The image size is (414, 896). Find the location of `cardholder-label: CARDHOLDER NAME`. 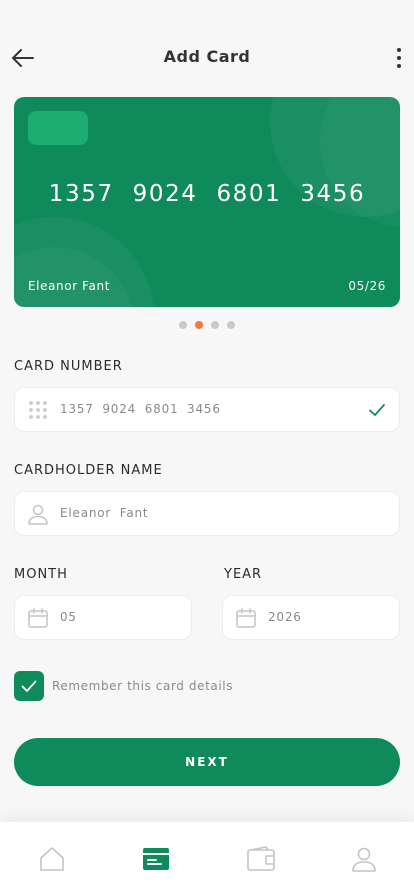

cardholder-label: CARDHOLDER NAME is located at coordinates (88, 470).